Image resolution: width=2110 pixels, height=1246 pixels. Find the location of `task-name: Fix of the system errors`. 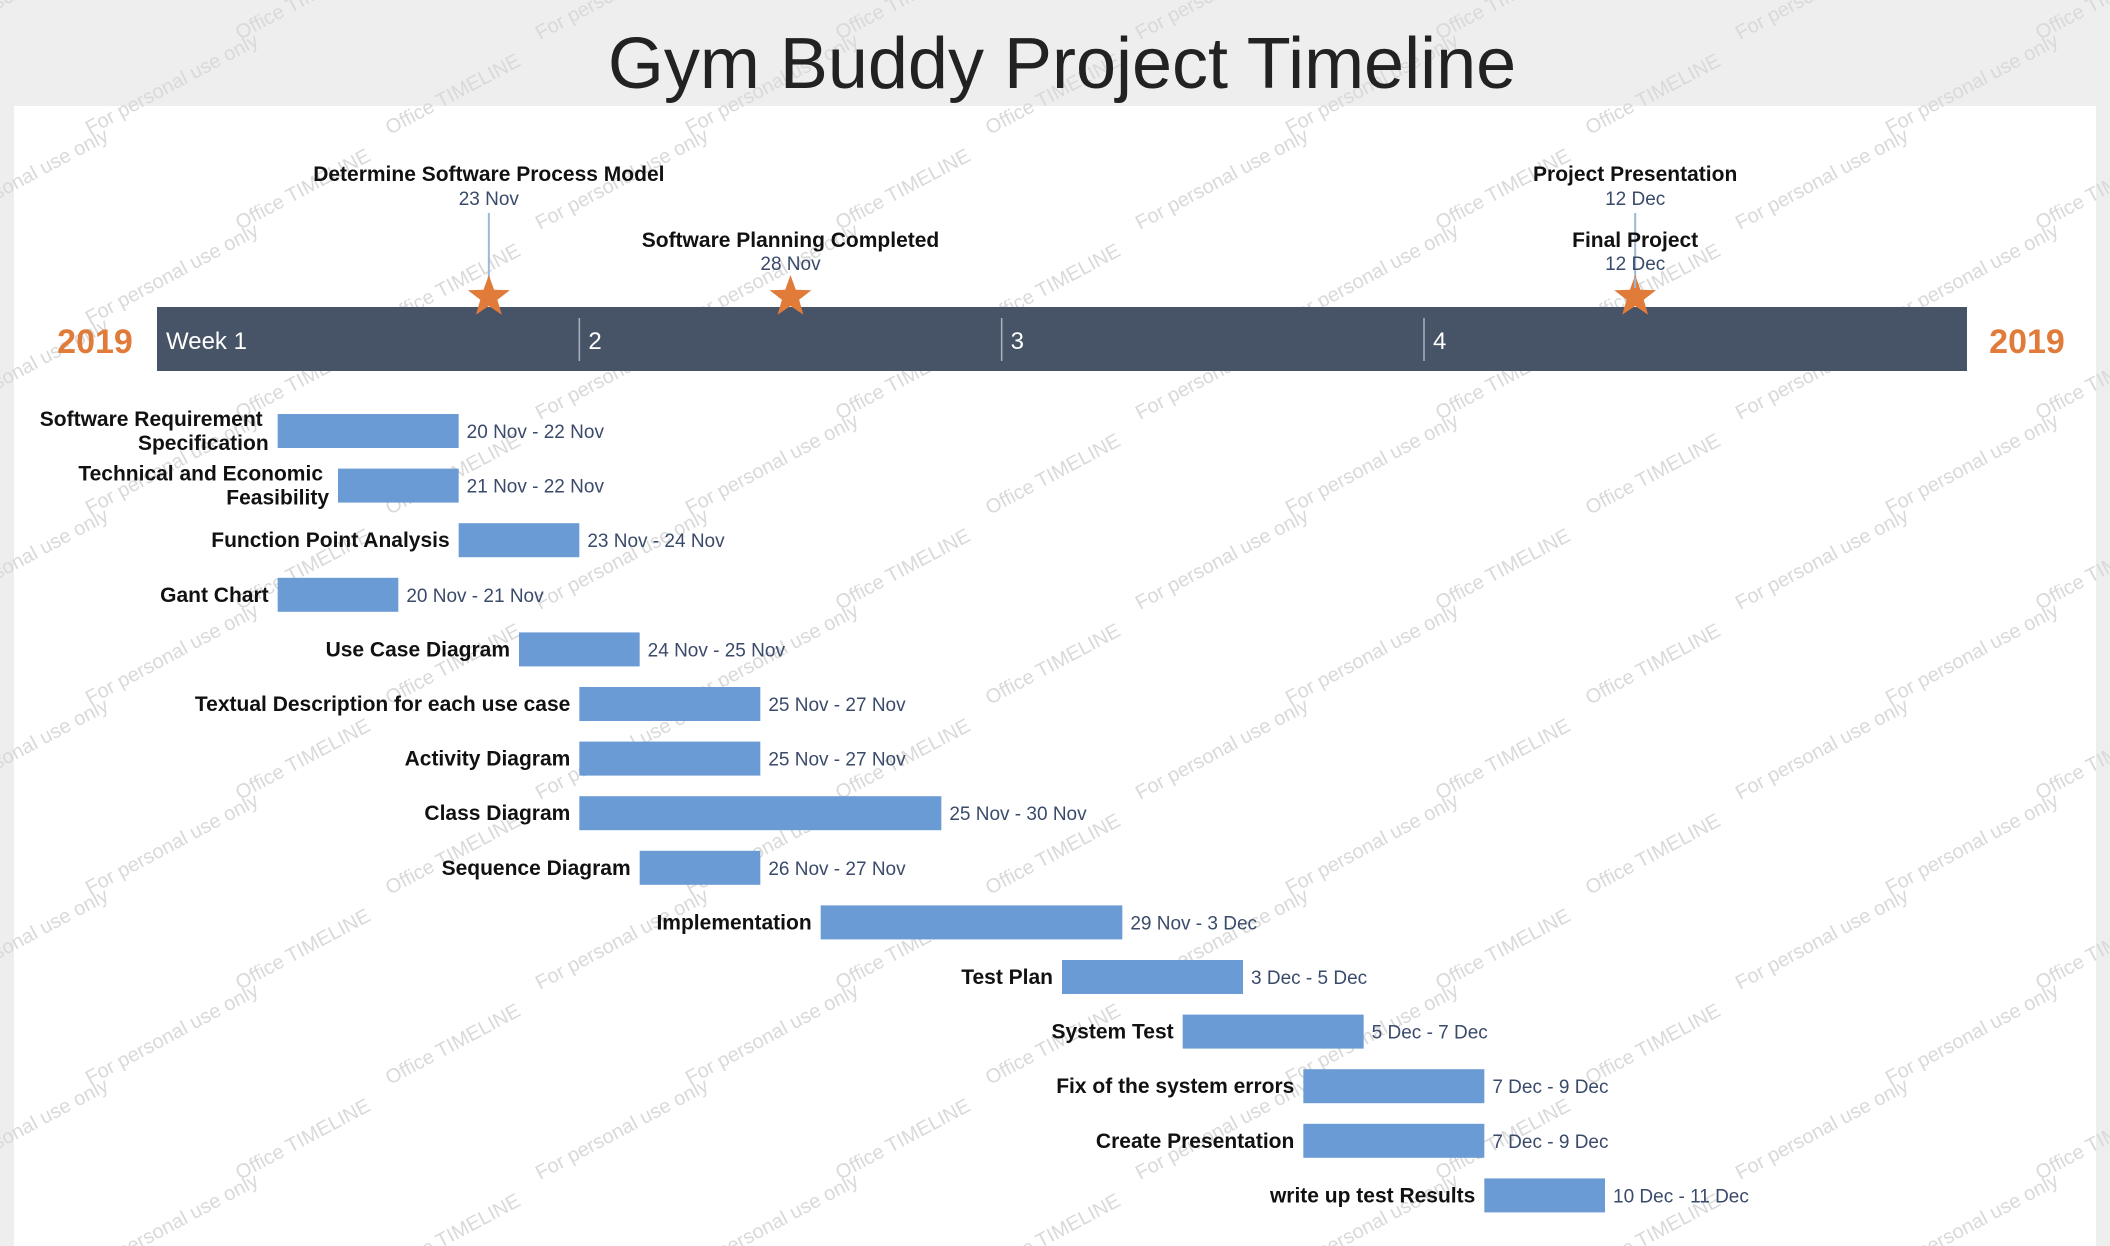

task-name: Fix of the system errors is located at coordinates (1175, 1086).